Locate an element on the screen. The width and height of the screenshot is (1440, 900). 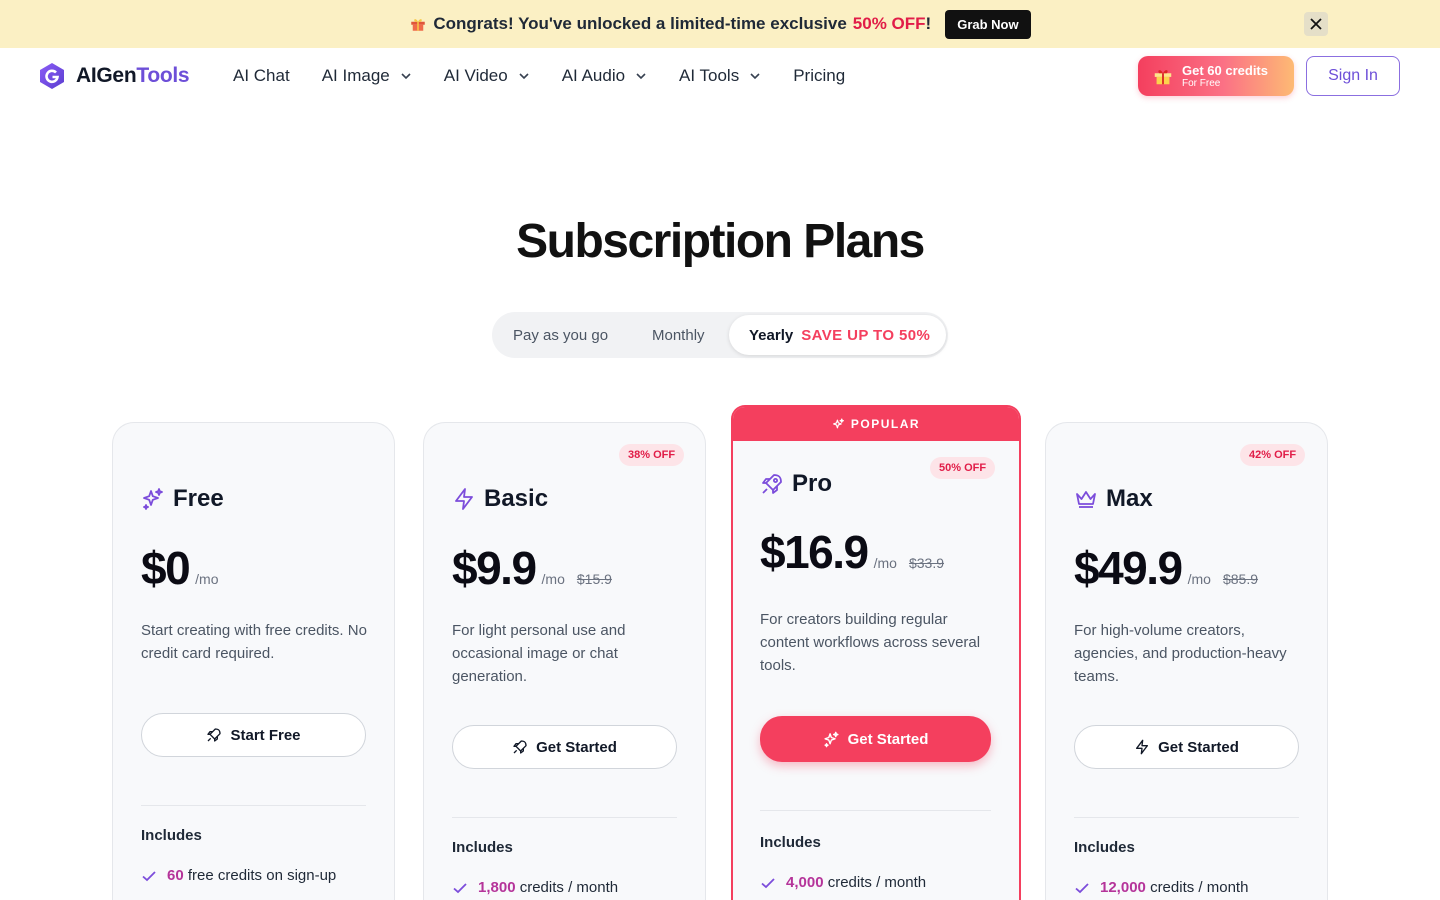
nav-item-pricing: Pricing is located at coordinates (819, 76).